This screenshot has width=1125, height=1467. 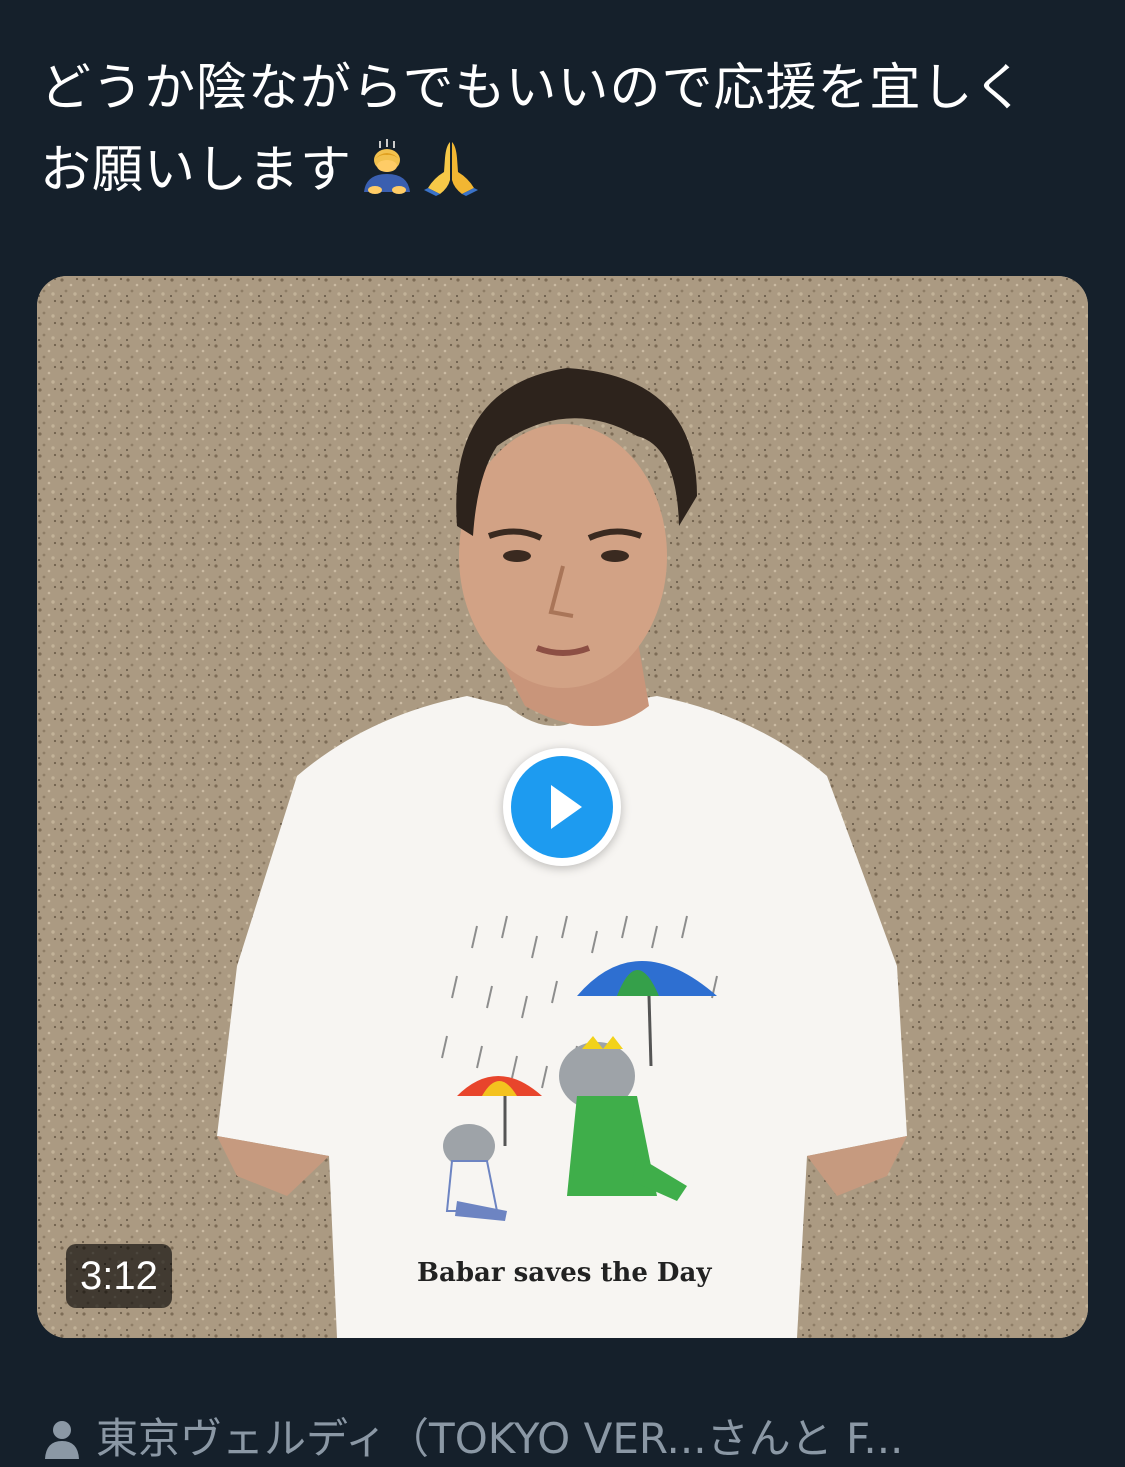 I want to click on shirt-caption: Babar saves the Day, so click(x=564, y=1273).